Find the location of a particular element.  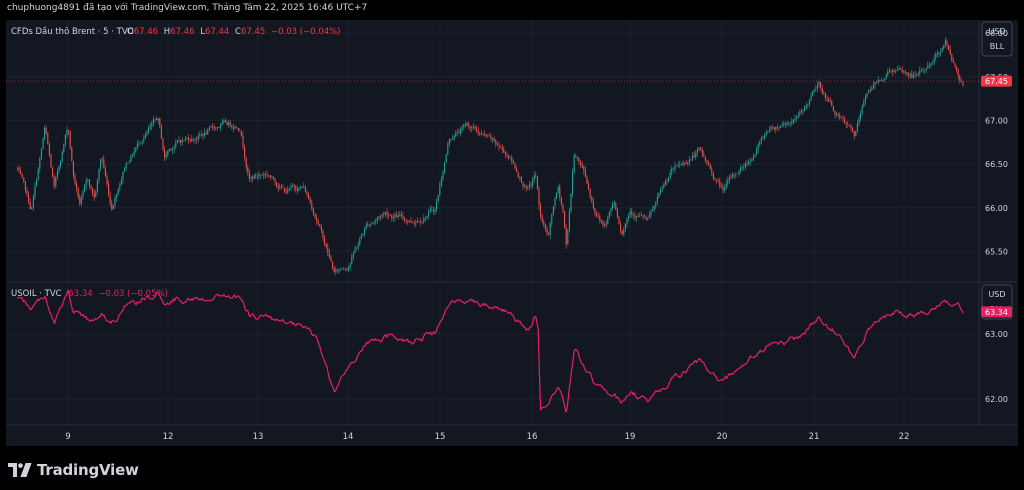

time-tick-label: 21 is located at coordinates (814, 437).